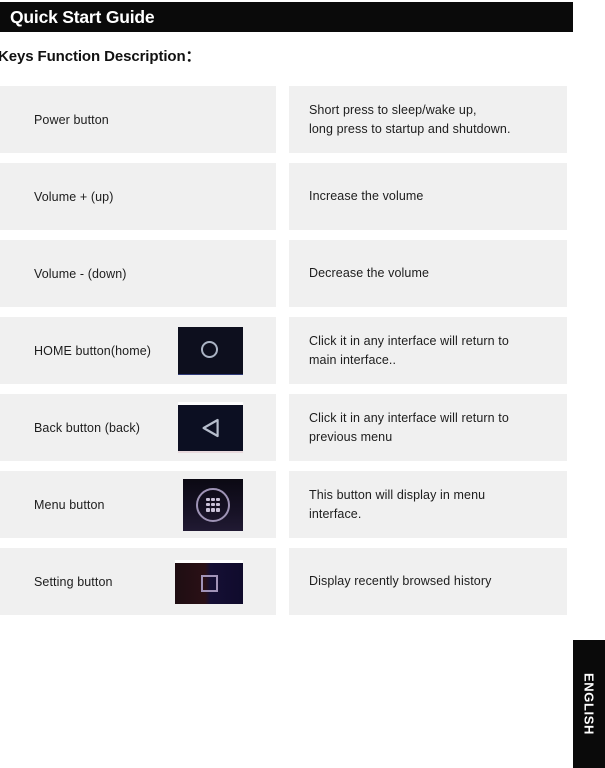 The width and height of the screenshot is (605, 768). What do you see at coordinates (369, 273) in the screenshot?
I see `key-description: Decrease the volume` at bounding box center [369, 273].